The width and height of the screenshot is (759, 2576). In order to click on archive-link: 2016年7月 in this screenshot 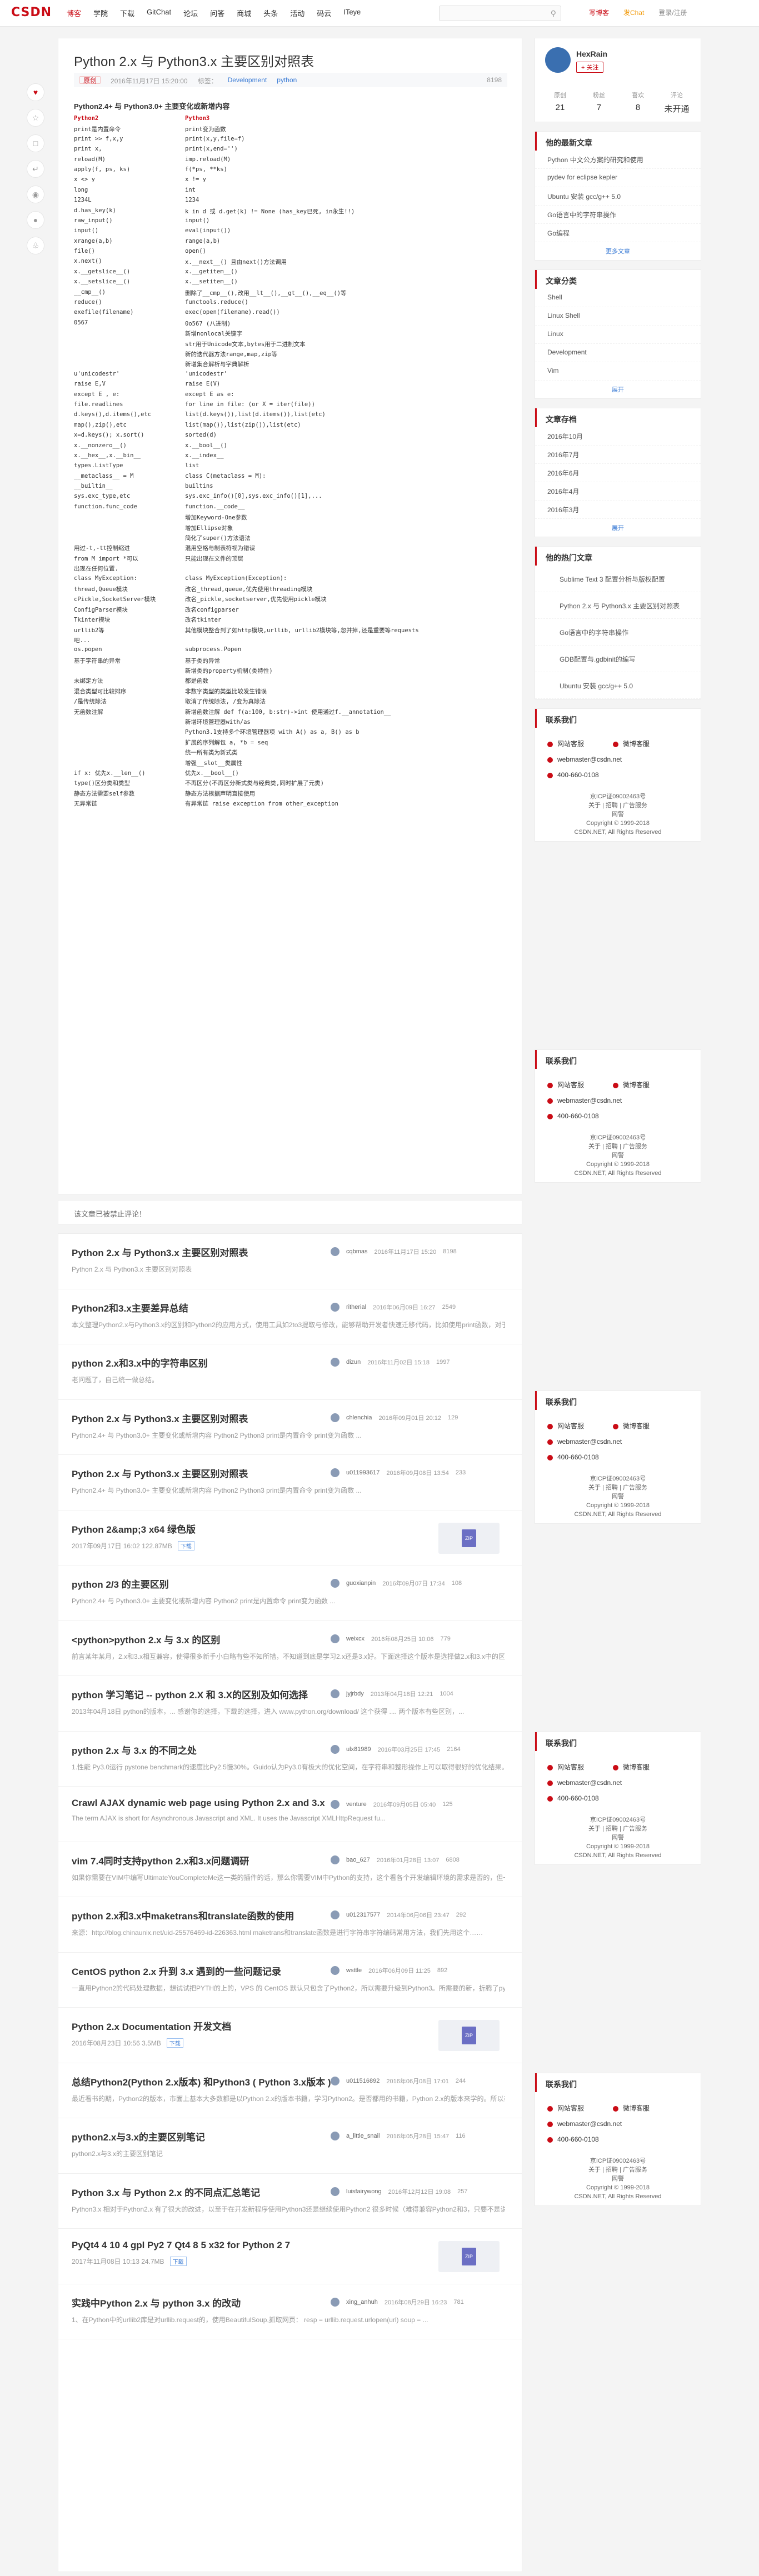, I will do `click(618, 455)`.